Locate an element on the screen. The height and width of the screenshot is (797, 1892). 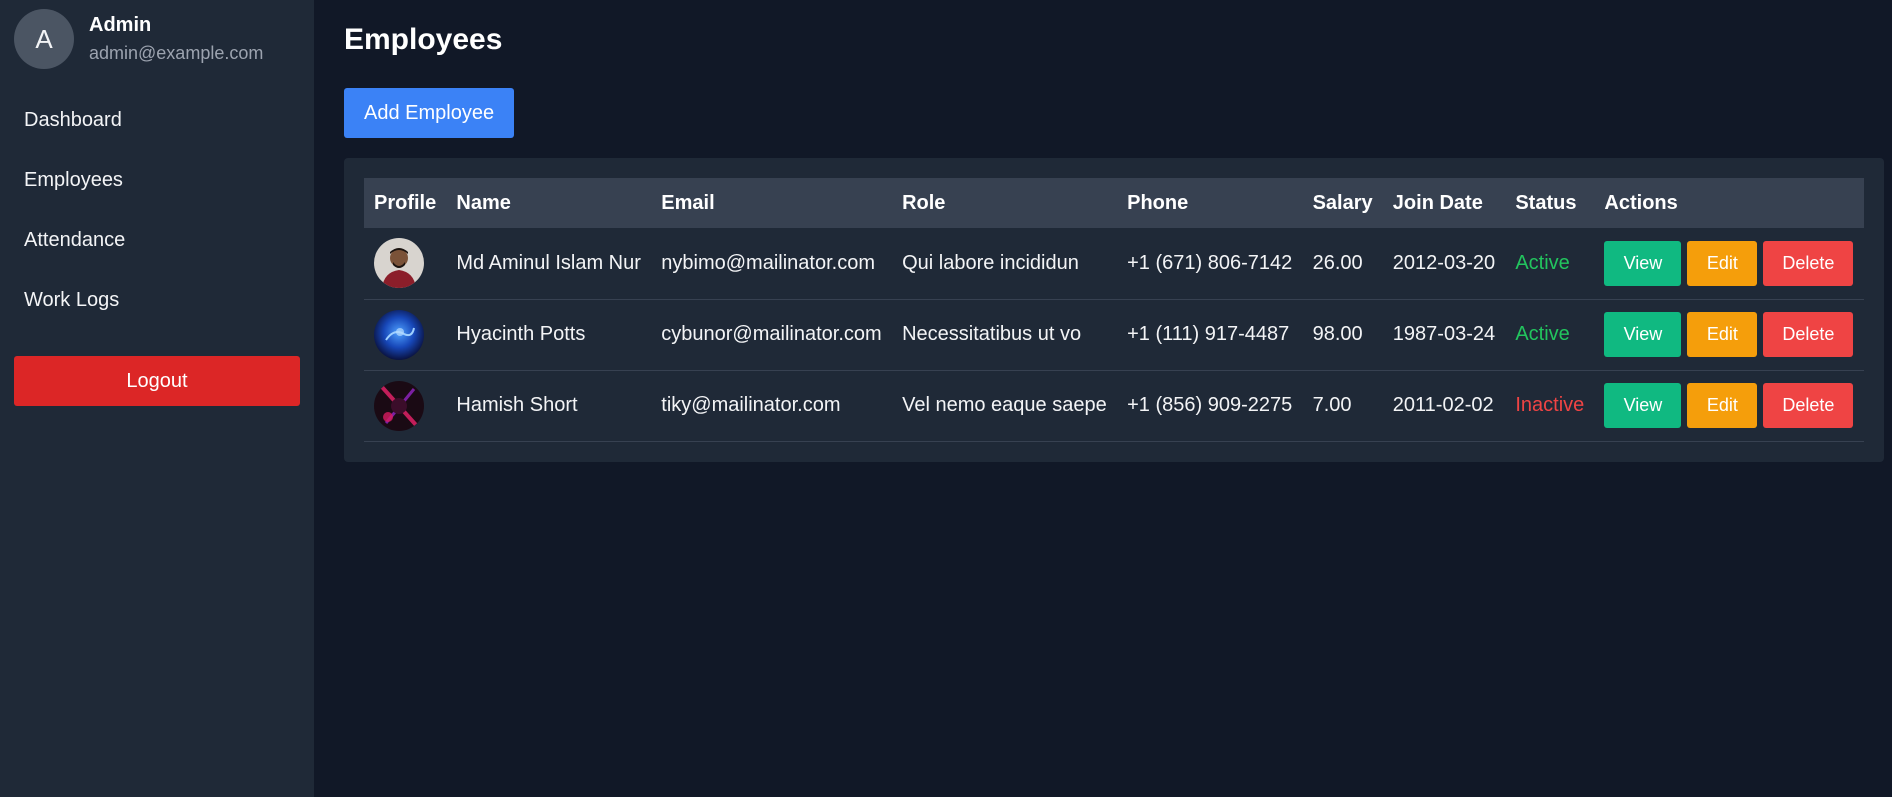
employee-phone: +1 (111) 917-4487 is located at coordinates (1210, 335).